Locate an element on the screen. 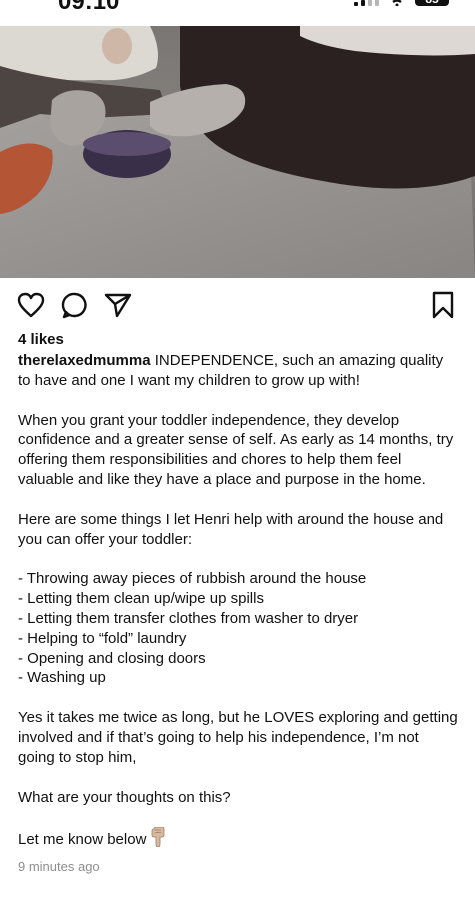  list-item: - Washing up is located at coordinates (62, 678).